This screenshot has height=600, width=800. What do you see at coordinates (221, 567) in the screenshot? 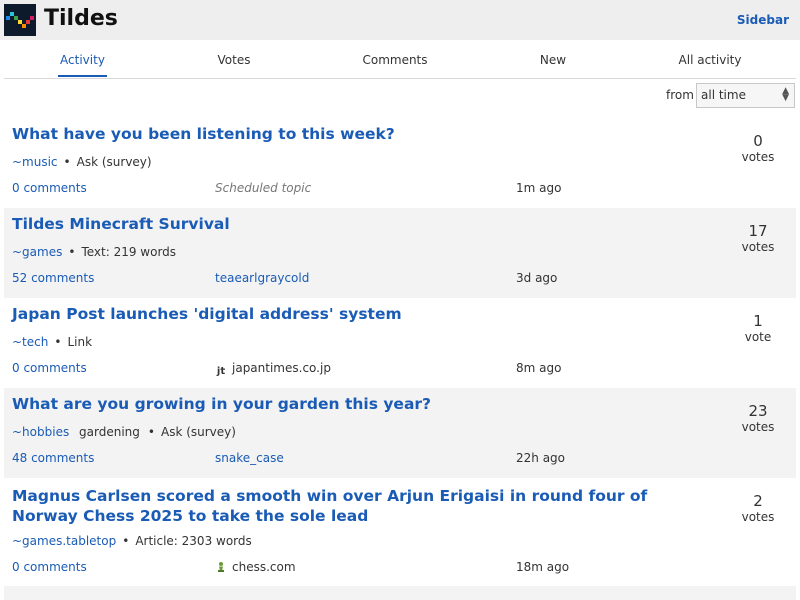
I see `chess-pawn-favicon-icon` at bounding box center [221, 567].